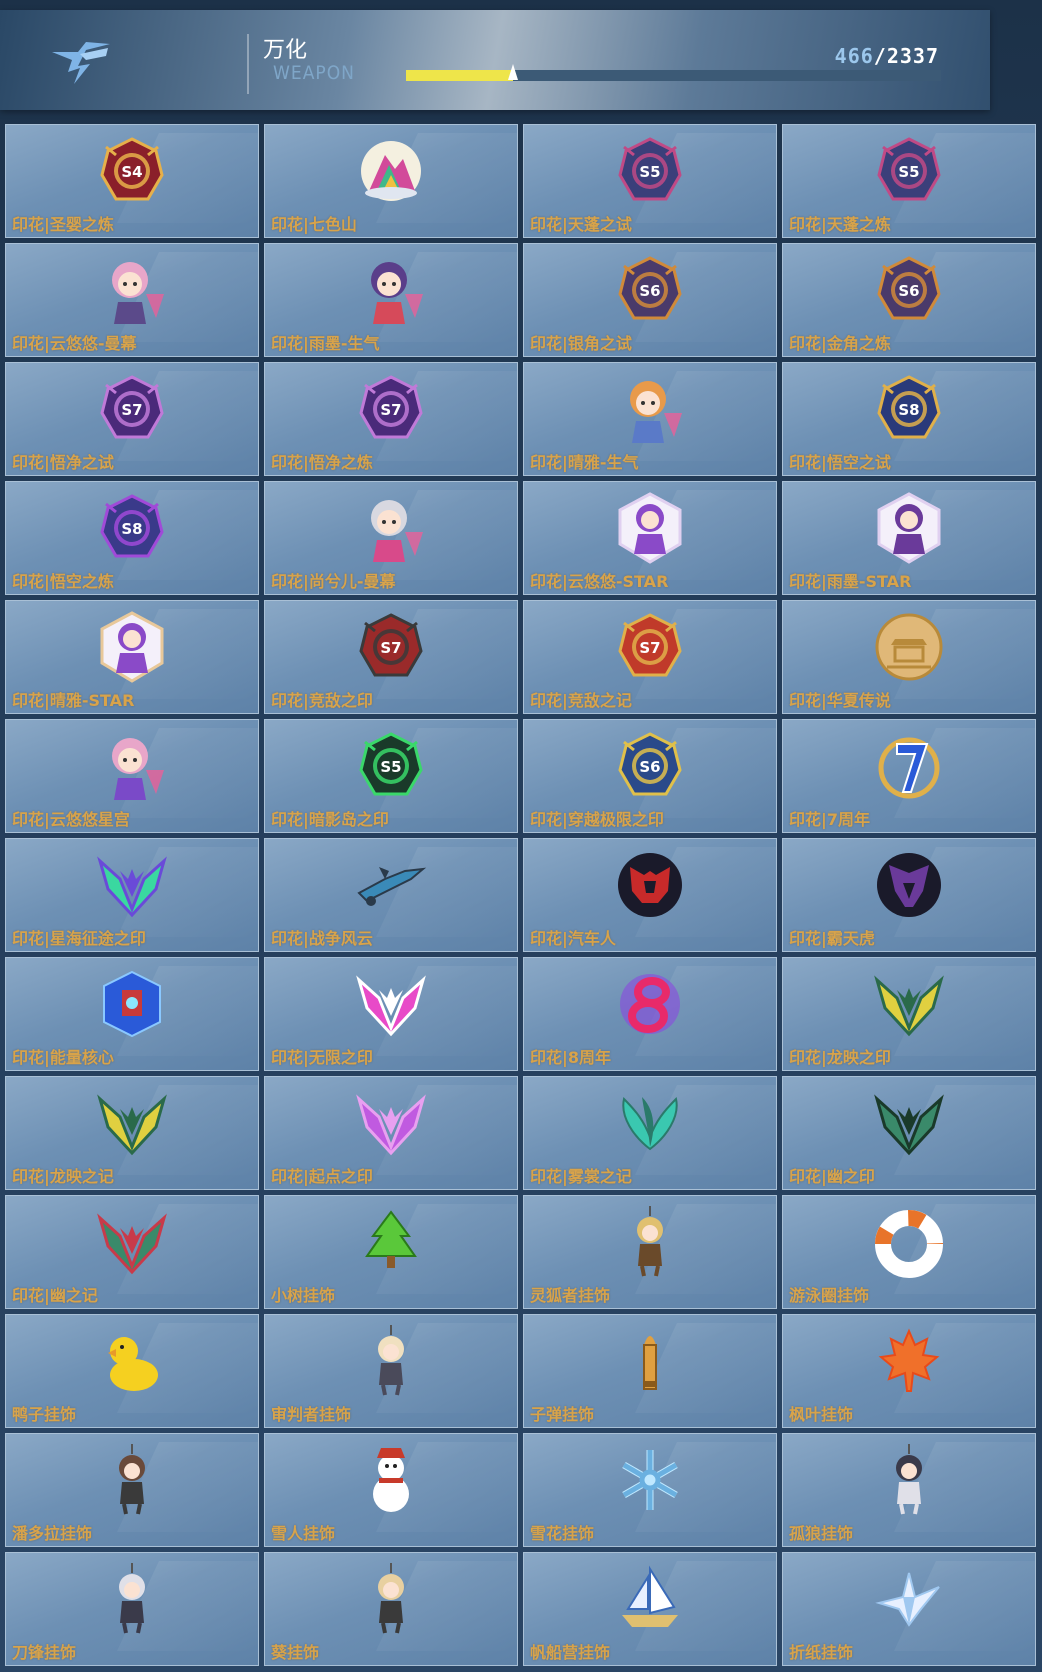 This screenshot has height=1672, width=1042. What do you see at coordinates (909, 647) in the screenshot?
I see `gold-coin-icon` at bounding box center [909, 647].